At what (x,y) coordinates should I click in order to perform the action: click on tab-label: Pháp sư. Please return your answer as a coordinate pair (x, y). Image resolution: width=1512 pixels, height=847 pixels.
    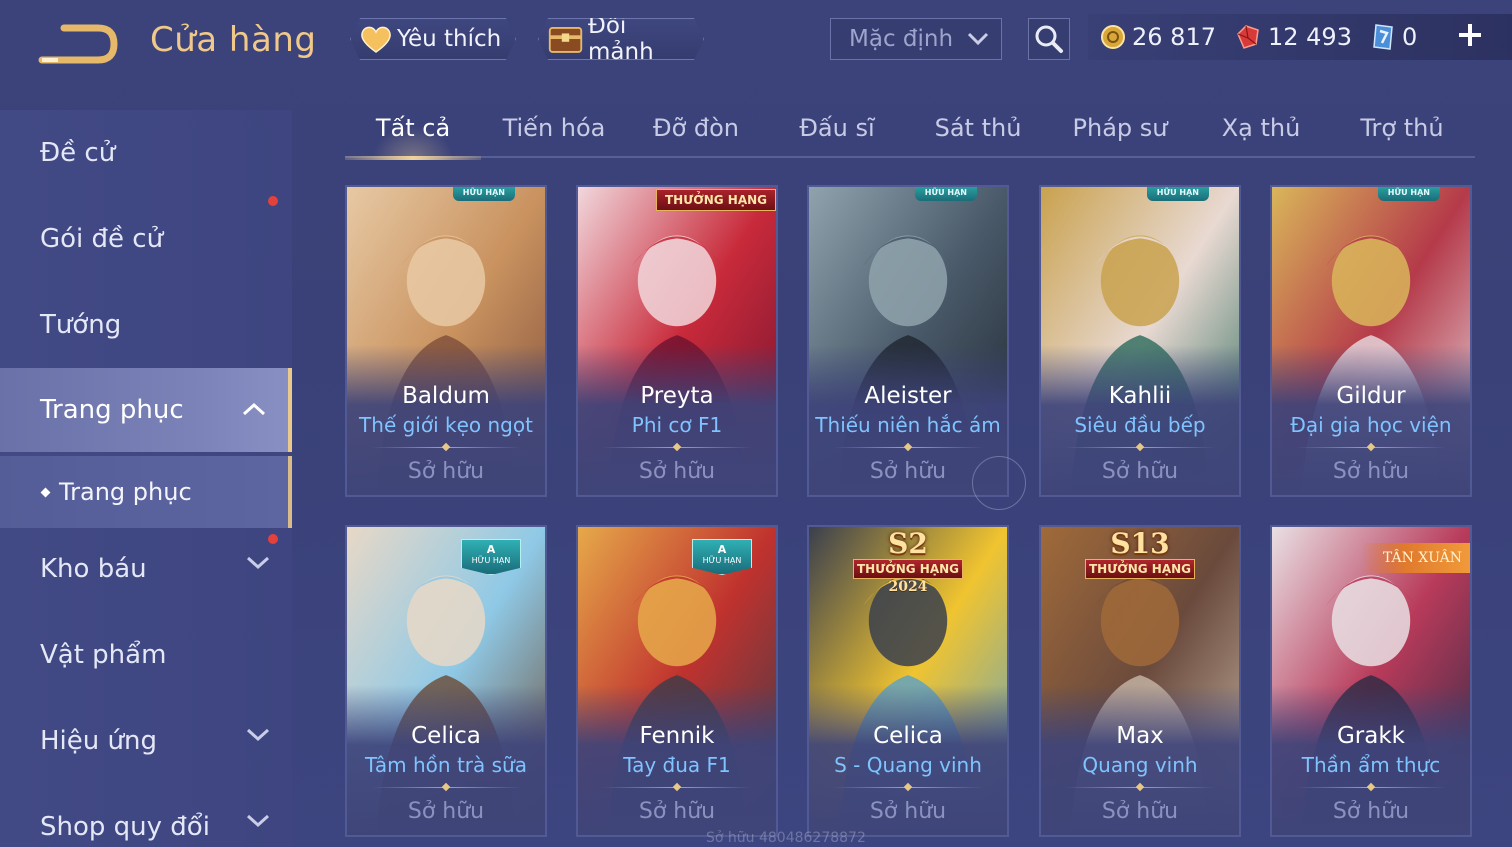
    Looking at the image, I should click on (1120, 128).